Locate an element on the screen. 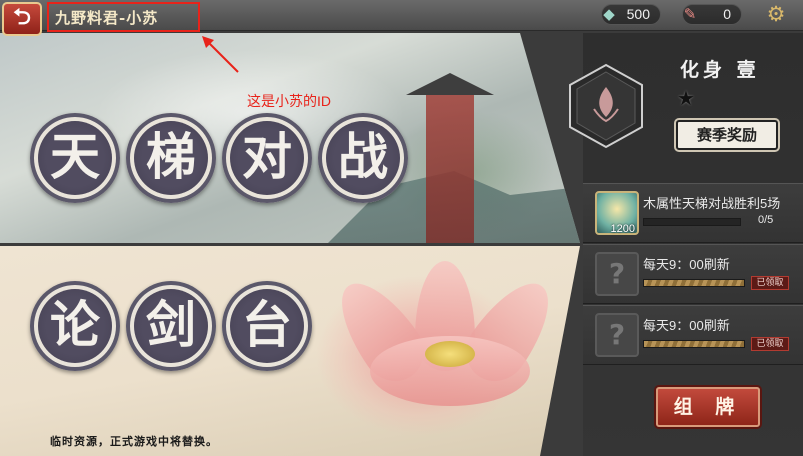 This screenshot has height=456, width=803. star-icon: ★ is located at coordinates (686, 98).